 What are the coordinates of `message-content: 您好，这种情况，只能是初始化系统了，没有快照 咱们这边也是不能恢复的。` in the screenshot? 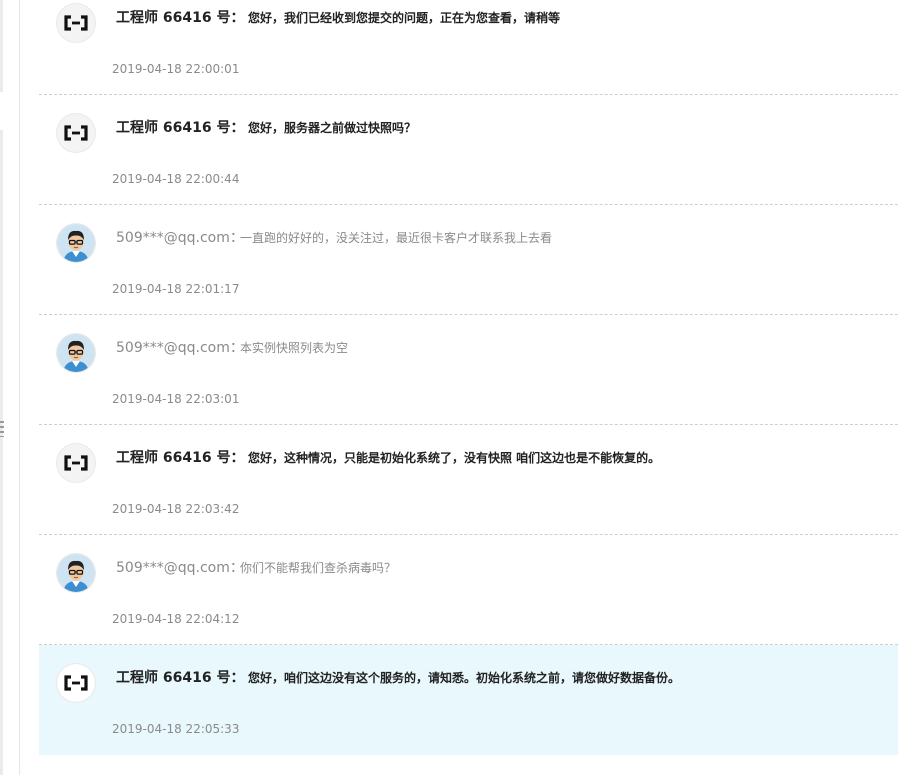 It's located at (454, 458).